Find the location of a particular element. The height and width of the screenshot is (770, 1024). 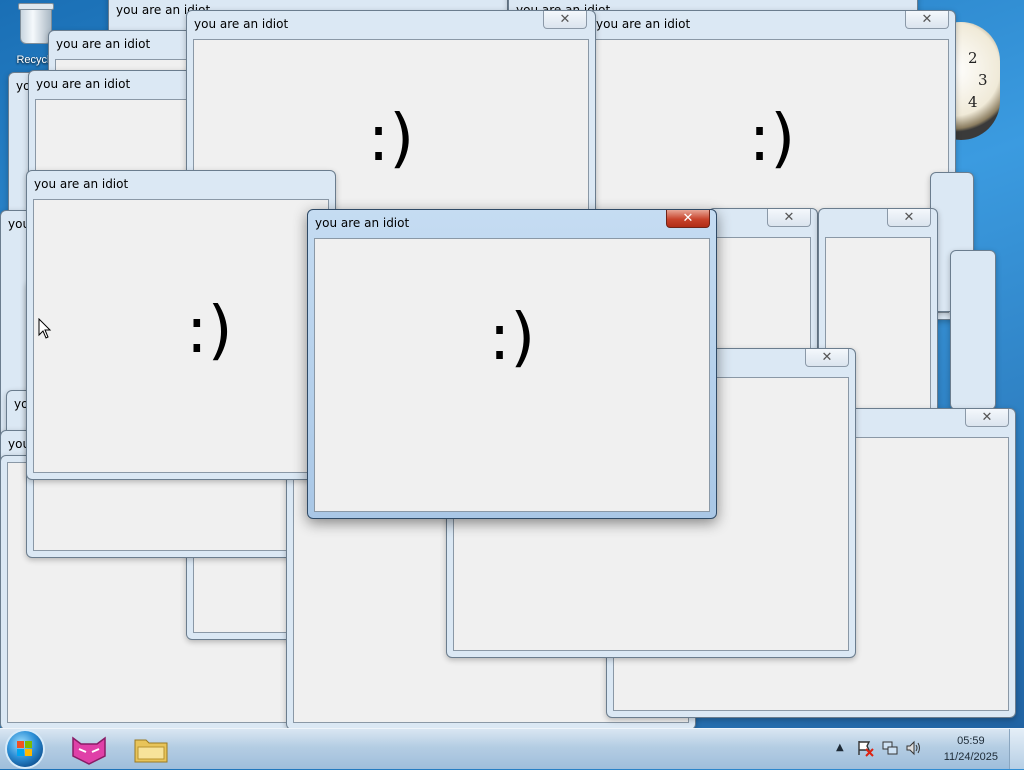

start-button is located at coordinates (25, 749).